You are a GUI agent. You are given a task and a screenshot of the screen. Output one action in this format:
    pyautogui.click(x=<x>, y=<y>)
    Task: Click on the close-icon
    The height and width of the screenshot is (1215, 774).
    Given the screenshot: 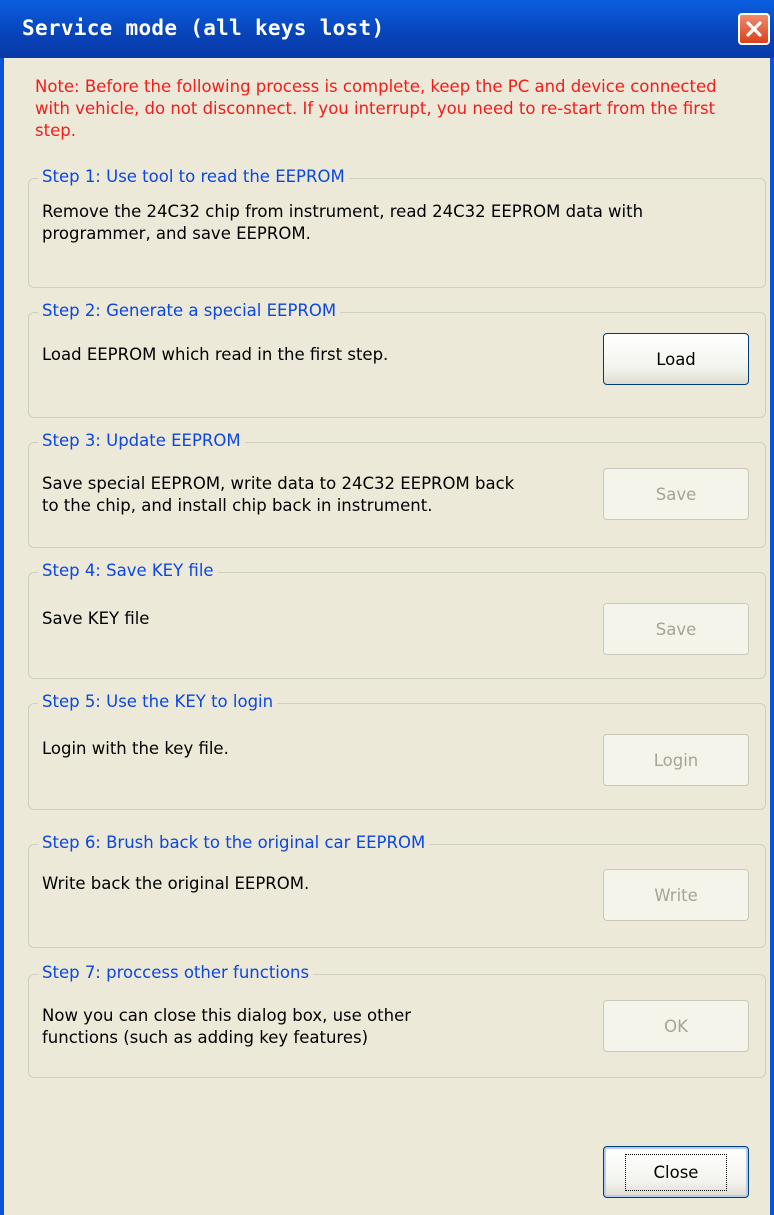 What is the action you would take?
    pyautogui.click(x=754, y=29)
    